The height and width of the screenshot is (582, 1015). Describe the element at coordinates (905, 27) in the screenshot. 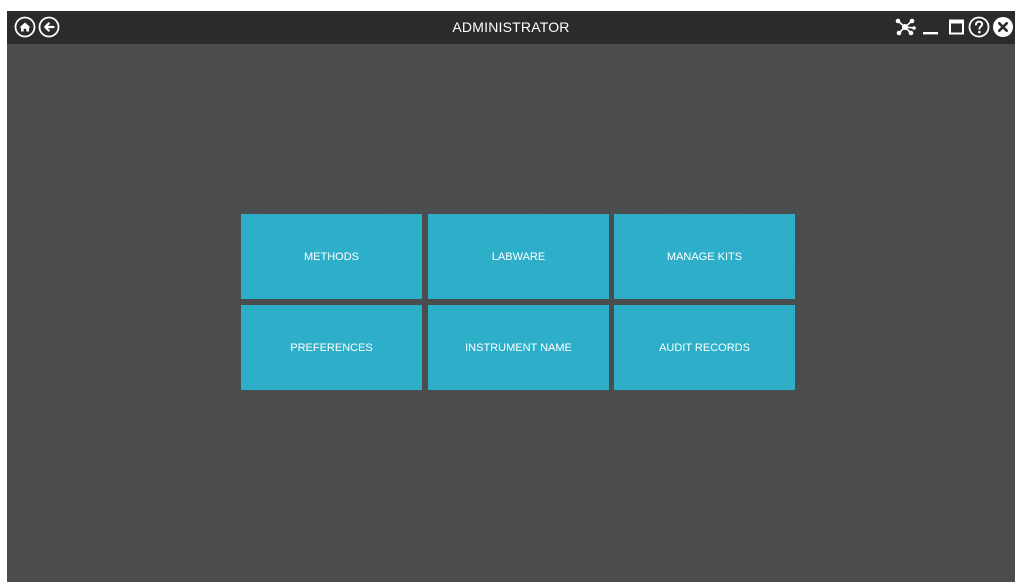

I see `network-icon` at that location.